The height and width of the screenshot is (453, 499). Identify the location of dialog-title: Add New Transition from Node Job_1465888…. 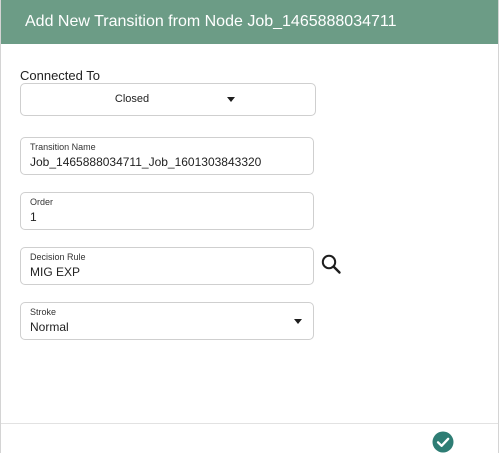
(249, 22).